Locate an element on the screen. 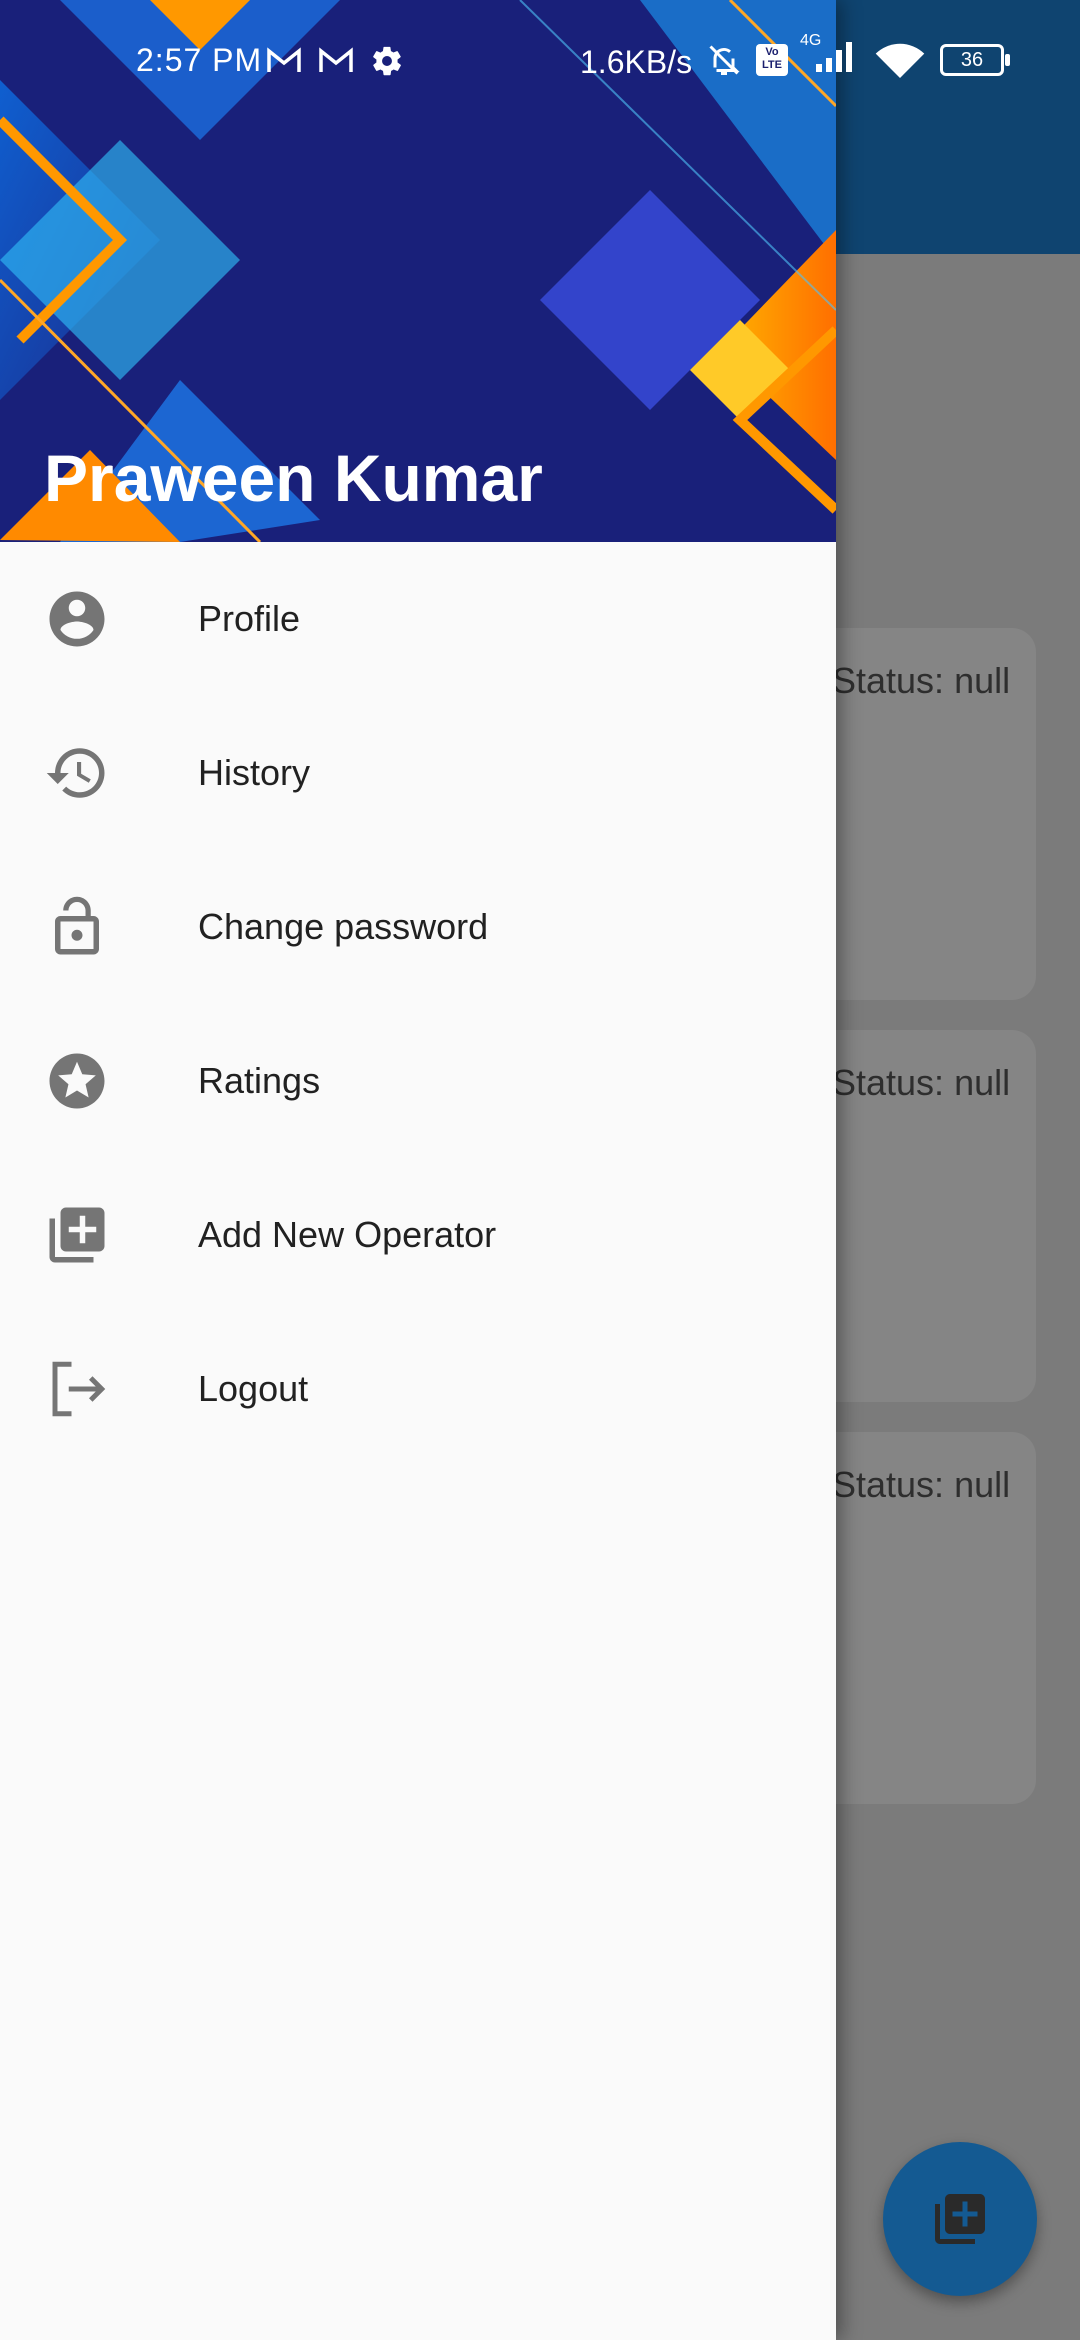  drawer-item-add-new-operator: Add New Operator is located at coordinates (418, 1235).